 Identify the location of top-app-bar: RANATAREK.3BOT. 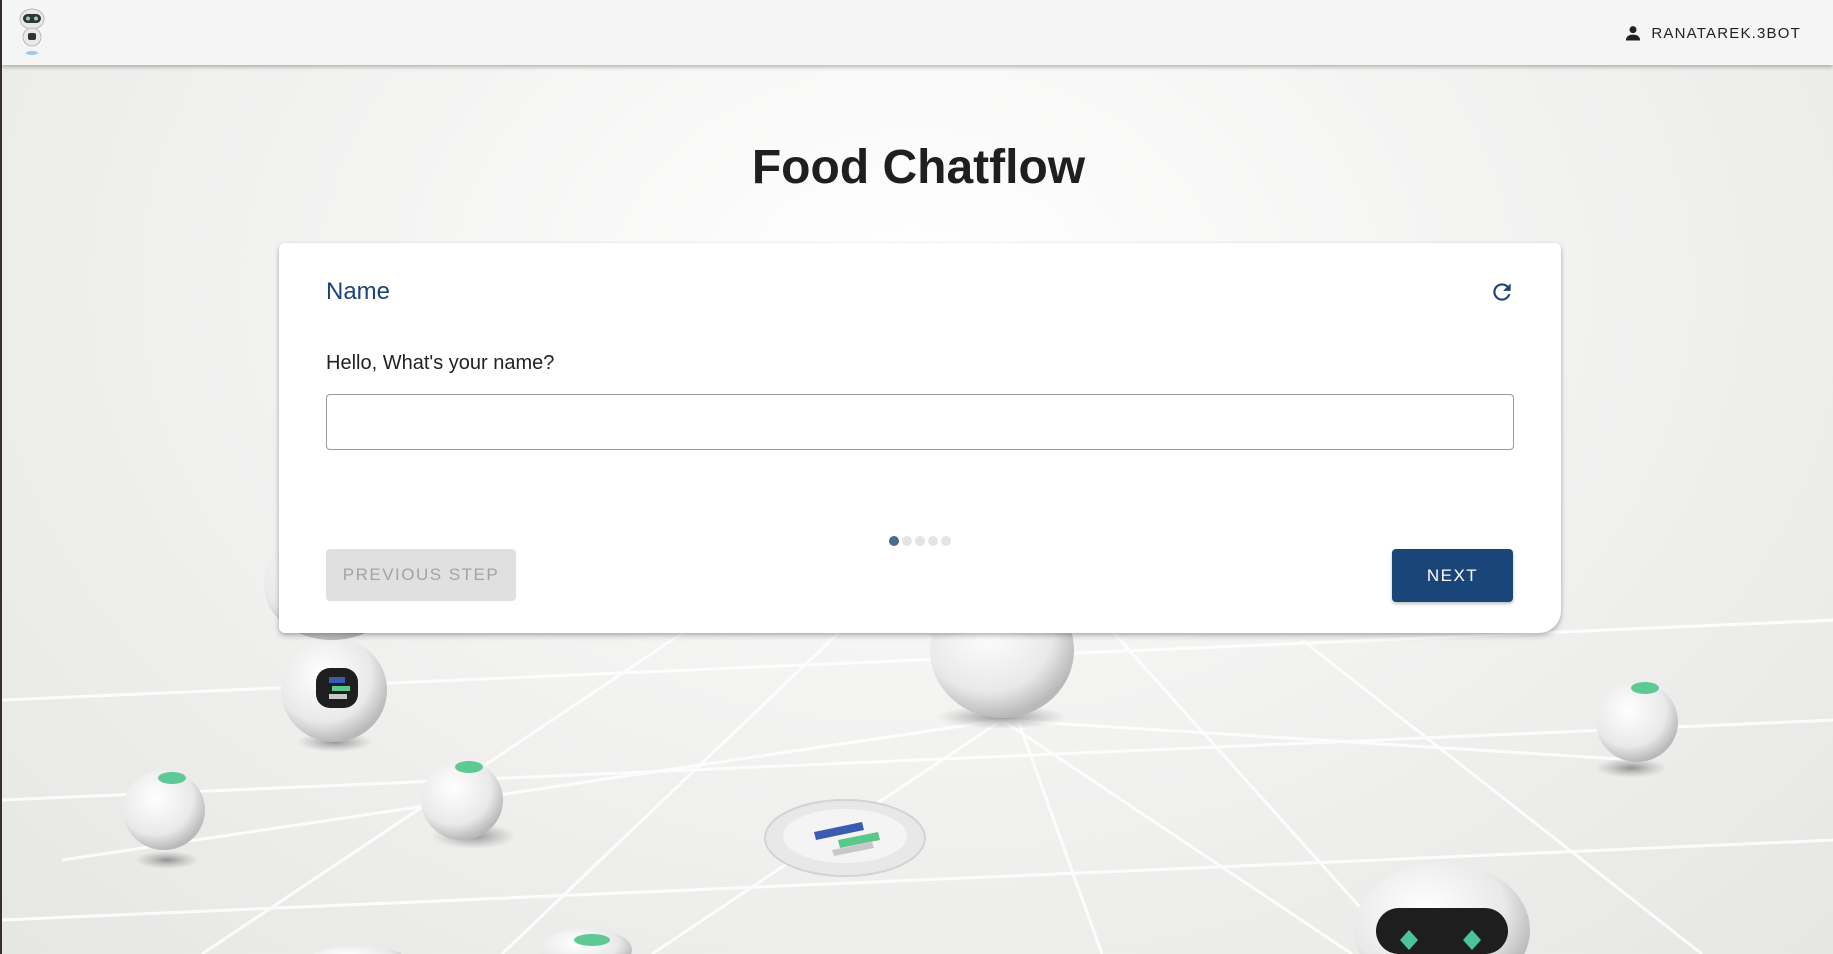
(917, 32).